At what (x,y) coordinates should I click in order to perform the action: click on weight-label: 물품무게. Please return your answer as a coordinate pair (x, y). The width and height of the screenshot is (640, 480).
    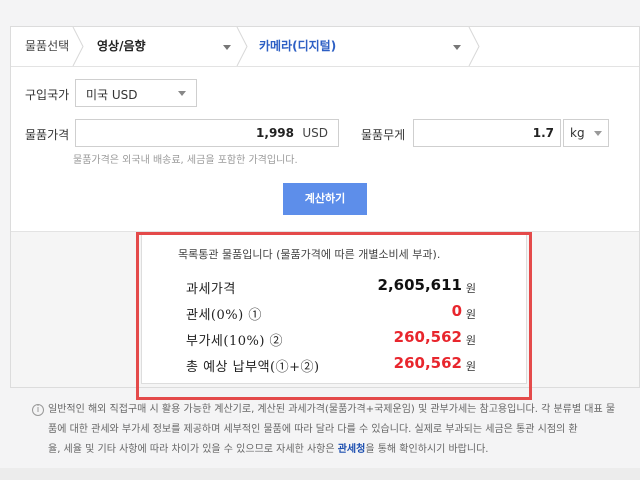
    Looking at the image, I should click on (383, 135).